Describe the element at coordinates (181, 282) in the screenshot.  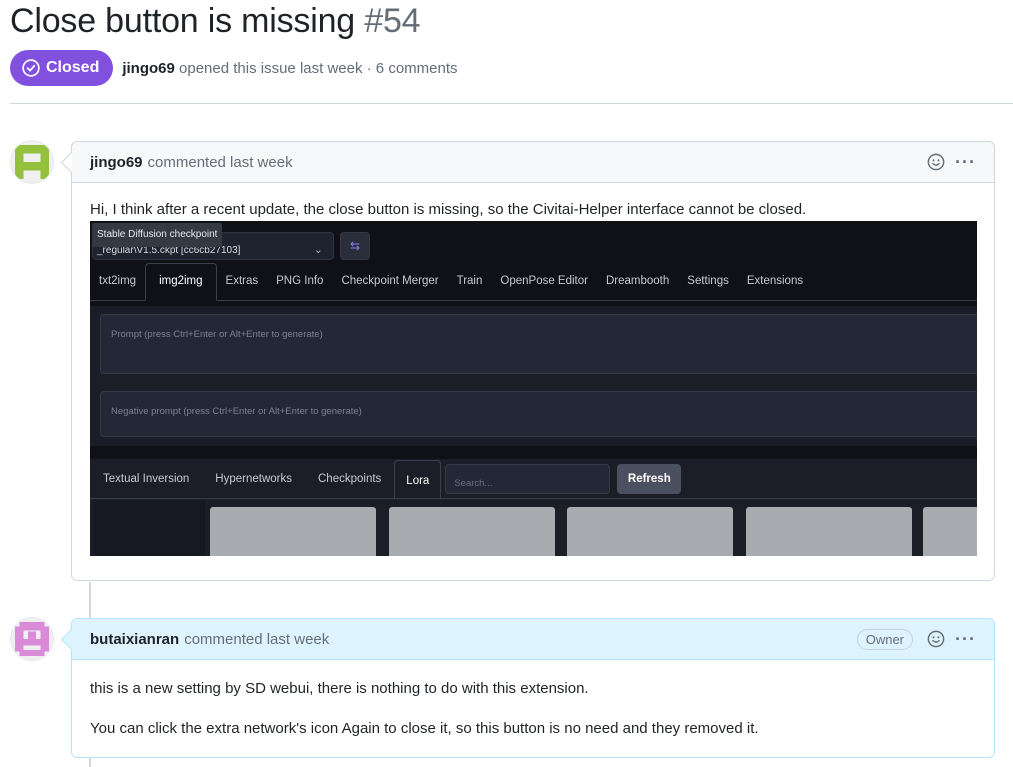
I see `webui-tab-active: img2img` at that location.